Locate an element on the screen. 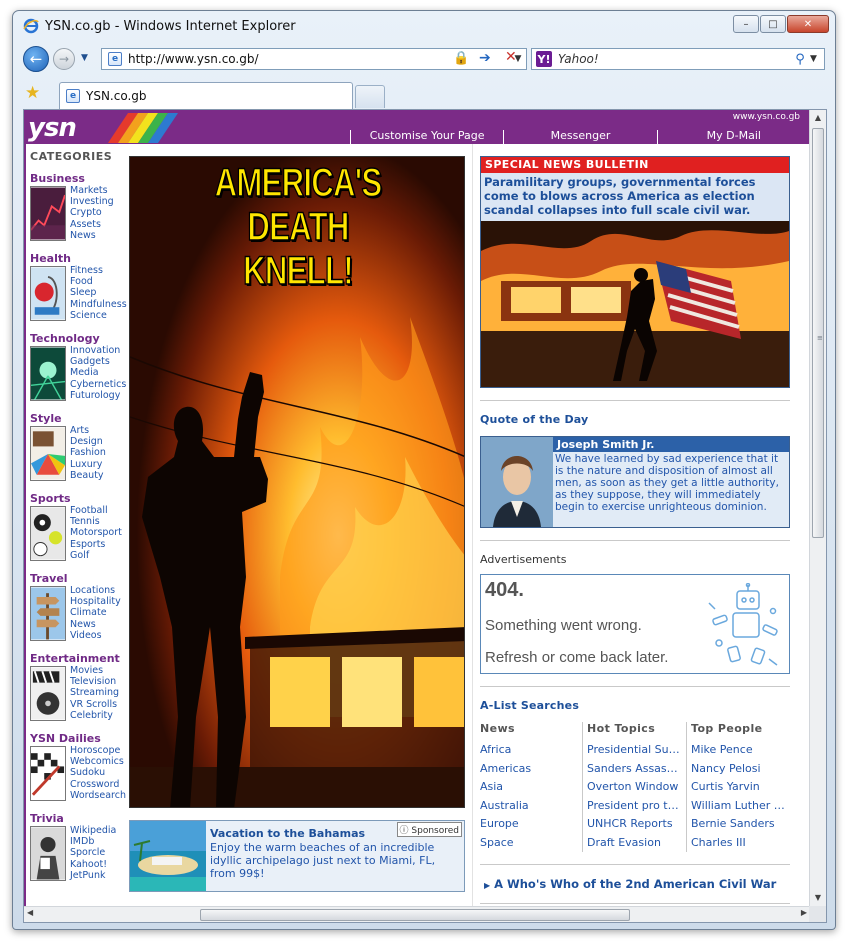 The height and width of the screenshot is (950, 854). category-link: VR Scrolls is located at coordinates (94, 704).